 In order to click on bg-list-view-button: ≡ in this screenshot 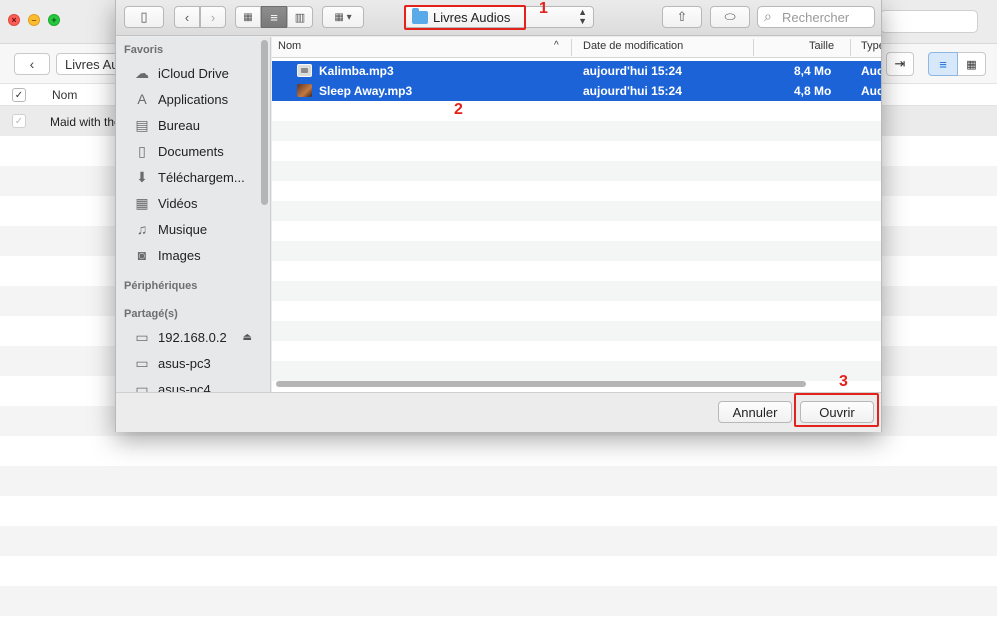, I will do `click(943, 64)`.